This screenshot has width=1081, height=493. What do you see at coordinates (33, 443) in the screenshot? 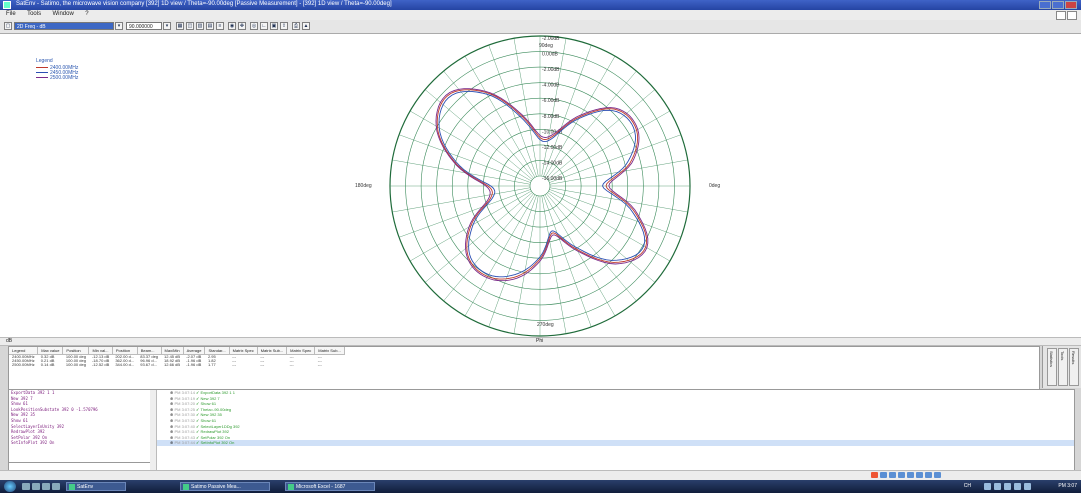
I see `console-line: SetInfoPlot 392 On` at bounding box center [33, 443].